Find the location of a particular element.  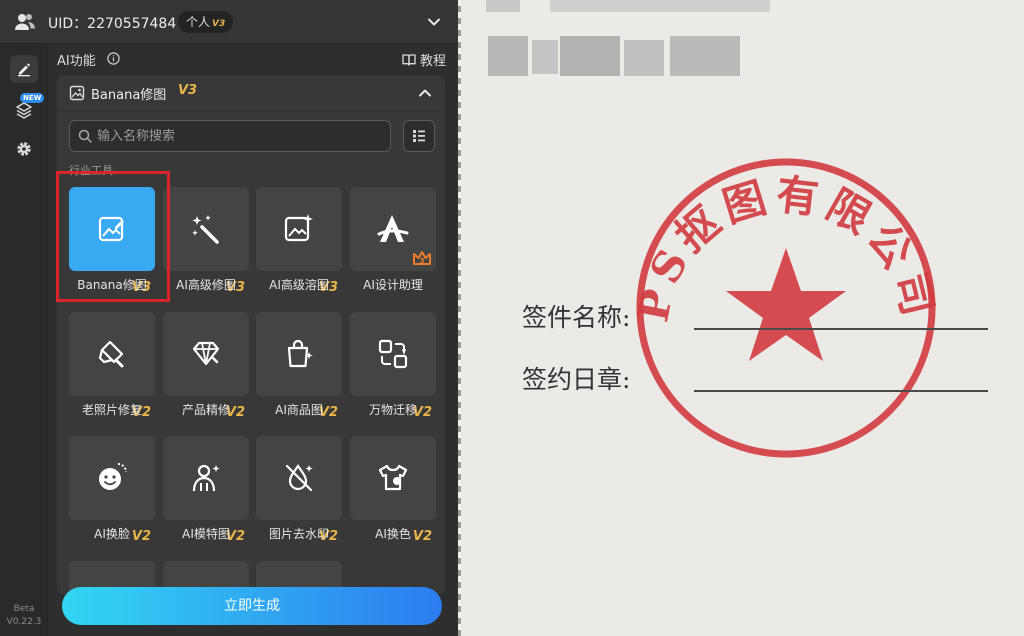

list-view-button is located at coordinates (419, 136).